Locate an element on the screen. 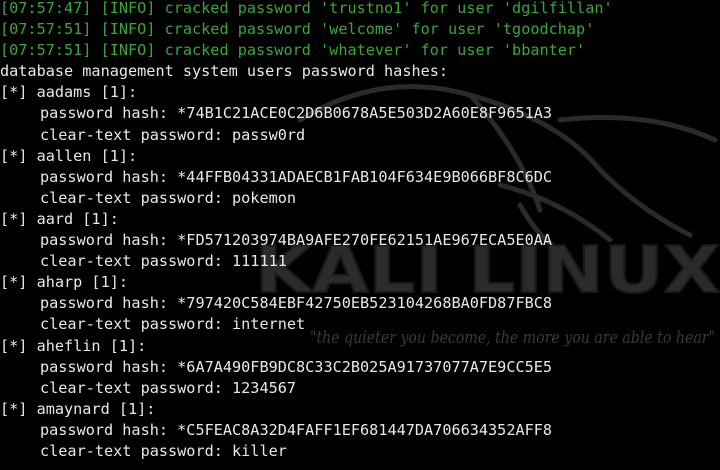  user-entry-header: [*] aallen [1]: is located at coordinates (69, 155).